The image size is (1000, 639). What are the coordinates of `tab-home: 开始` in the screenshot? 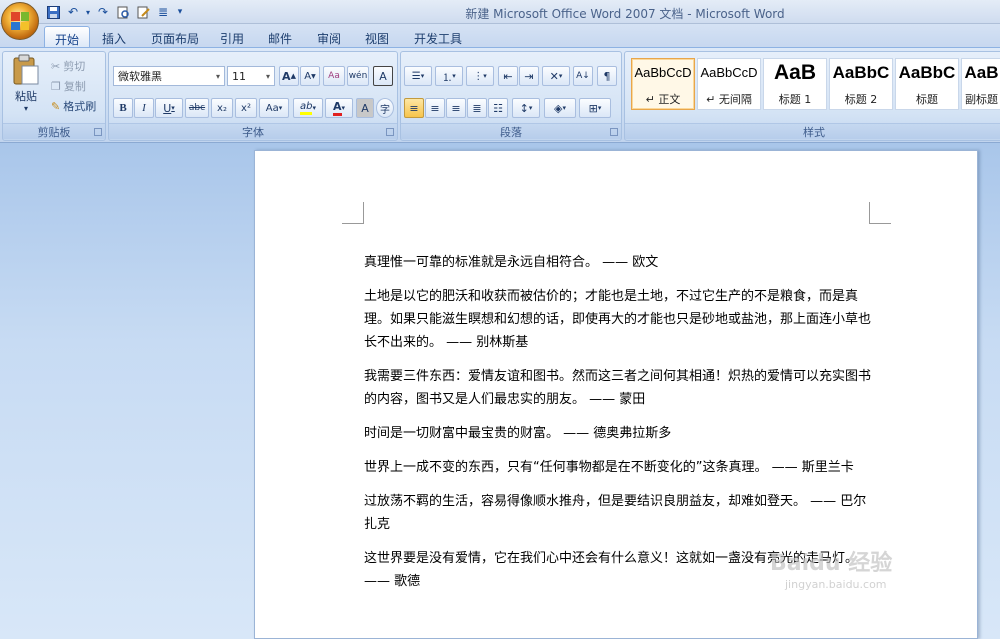 It's located at (67, 37).